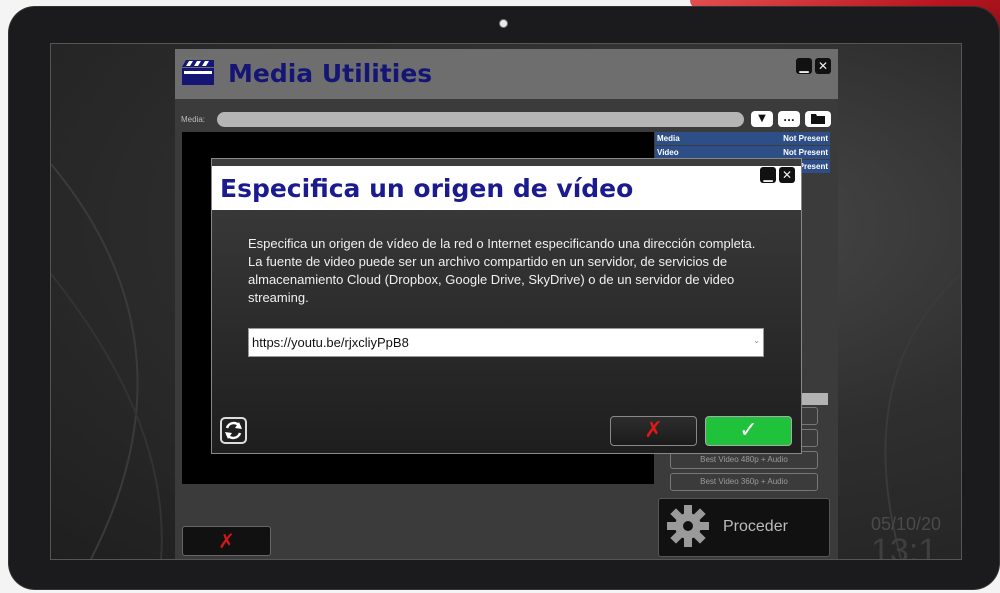  Describe the element at coordinates (904, 546) in the screenshot. I see `clock-time: 13:1` at that location.